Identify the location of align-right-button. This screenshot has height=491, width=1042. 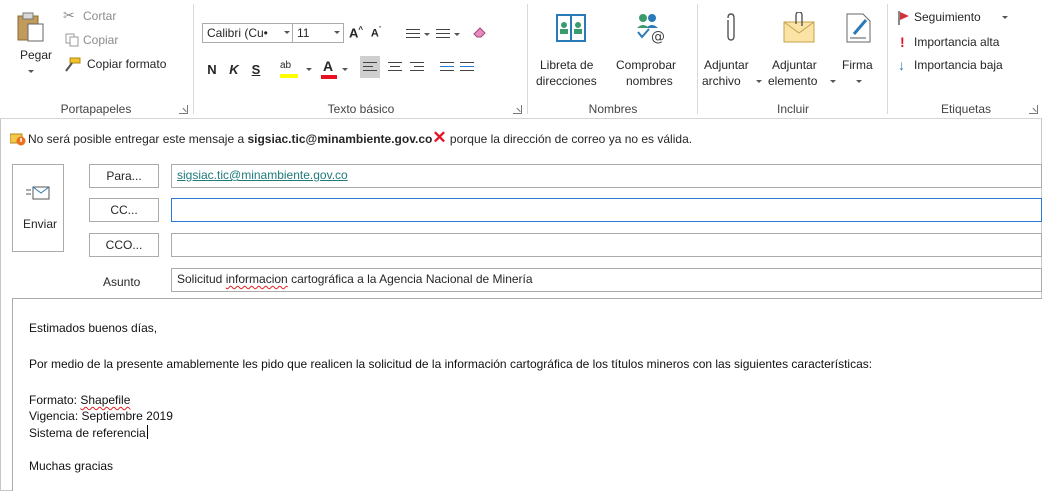
(417, 66).